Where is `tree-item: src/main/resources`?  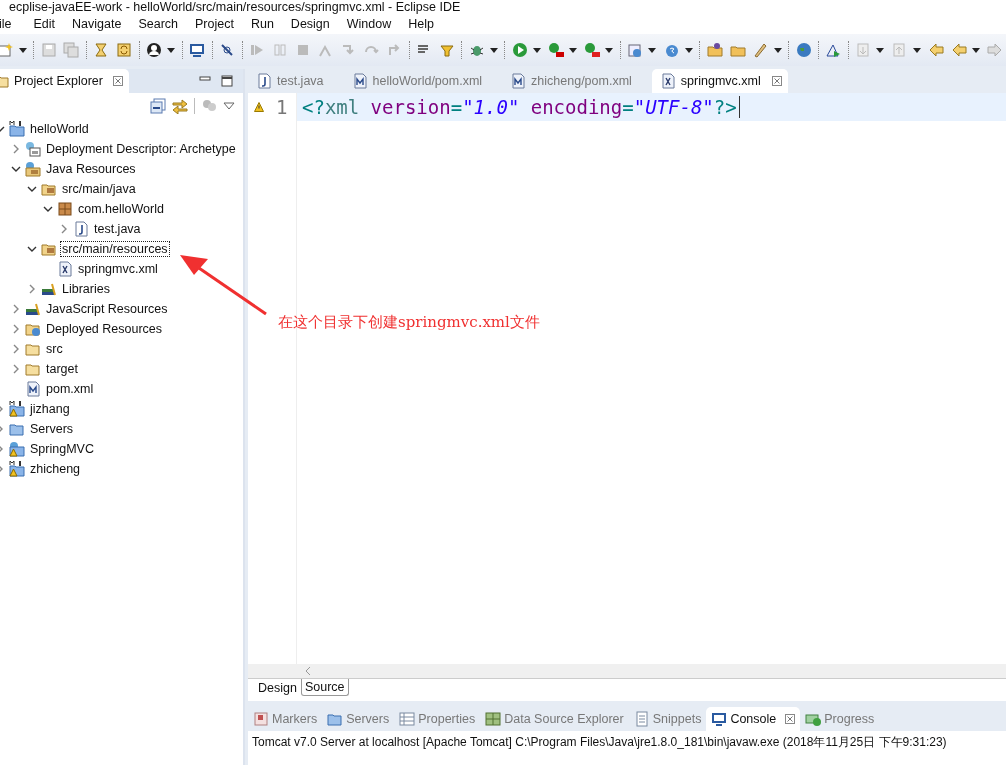 tree-item: src/main/resources is located at coordinates (115, 249).